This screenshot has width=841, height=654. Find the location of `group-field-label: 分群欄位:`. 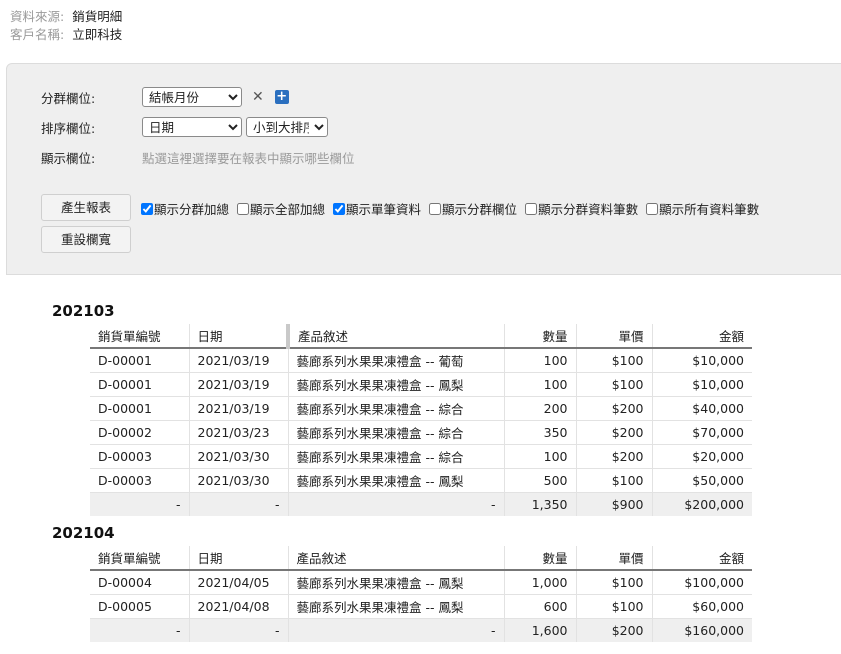

group-field-label: 分群欄位: is located at coordinates (68, 98).